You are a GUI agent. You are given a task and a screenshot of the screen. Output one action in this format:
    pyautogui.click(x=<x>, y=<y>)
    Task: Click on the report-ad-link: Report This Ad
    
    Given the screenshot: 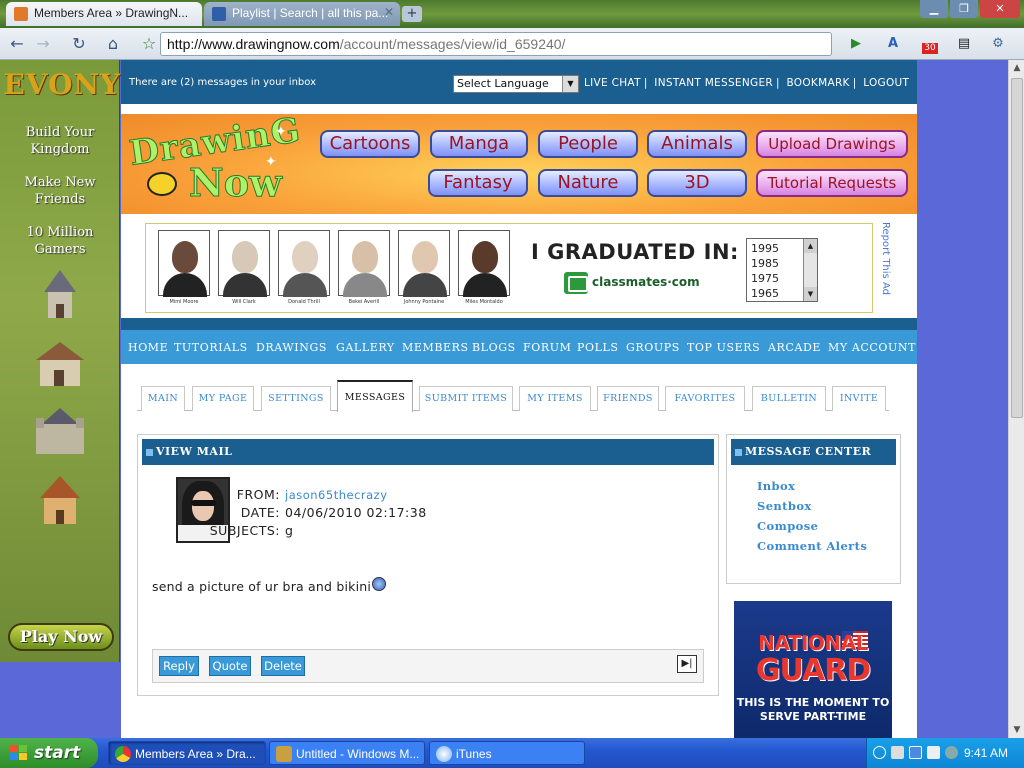 What is the action you would take?
    pyautogui.click(x=884, y=268)
    